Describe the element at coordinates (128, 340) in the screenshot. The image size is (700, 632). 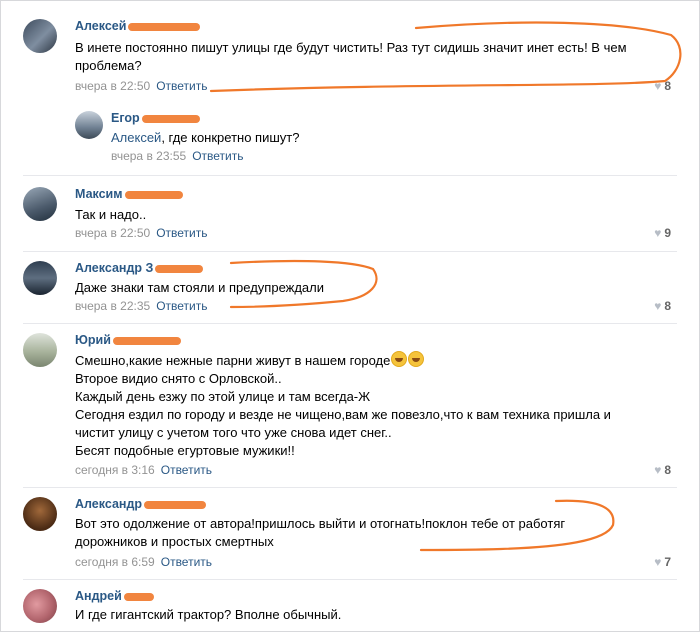
I see `author-name: Юрий` at that location.